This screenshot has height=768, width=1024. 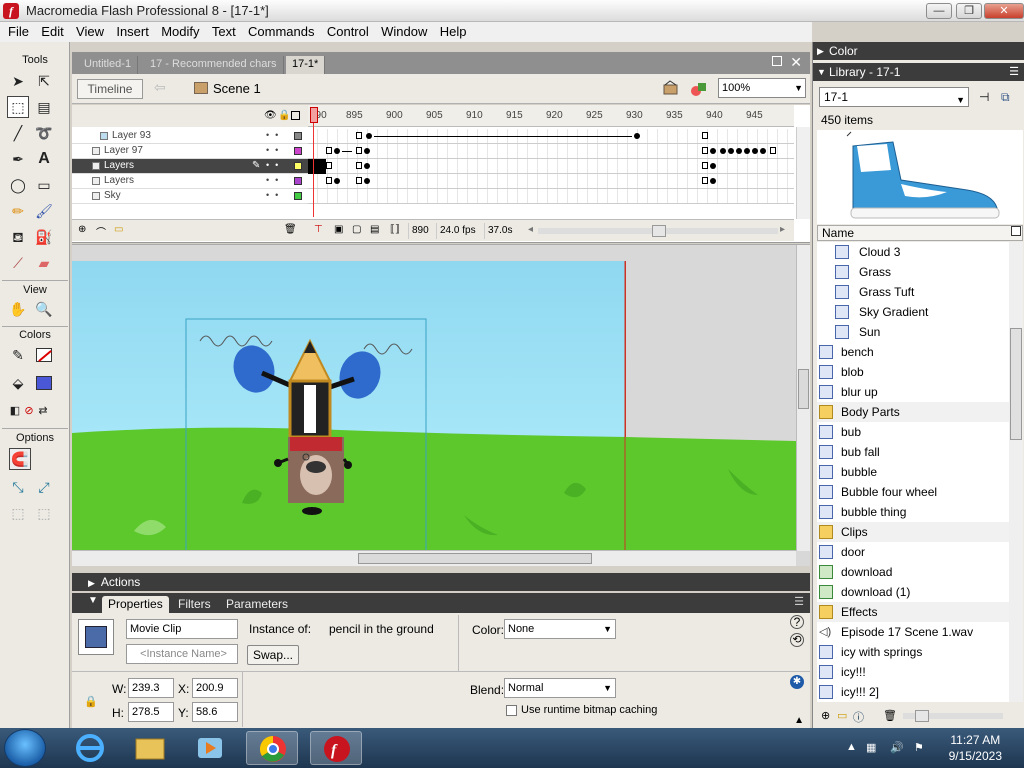 I want to click on height-input: 278.5, so click(x=151, y=712).